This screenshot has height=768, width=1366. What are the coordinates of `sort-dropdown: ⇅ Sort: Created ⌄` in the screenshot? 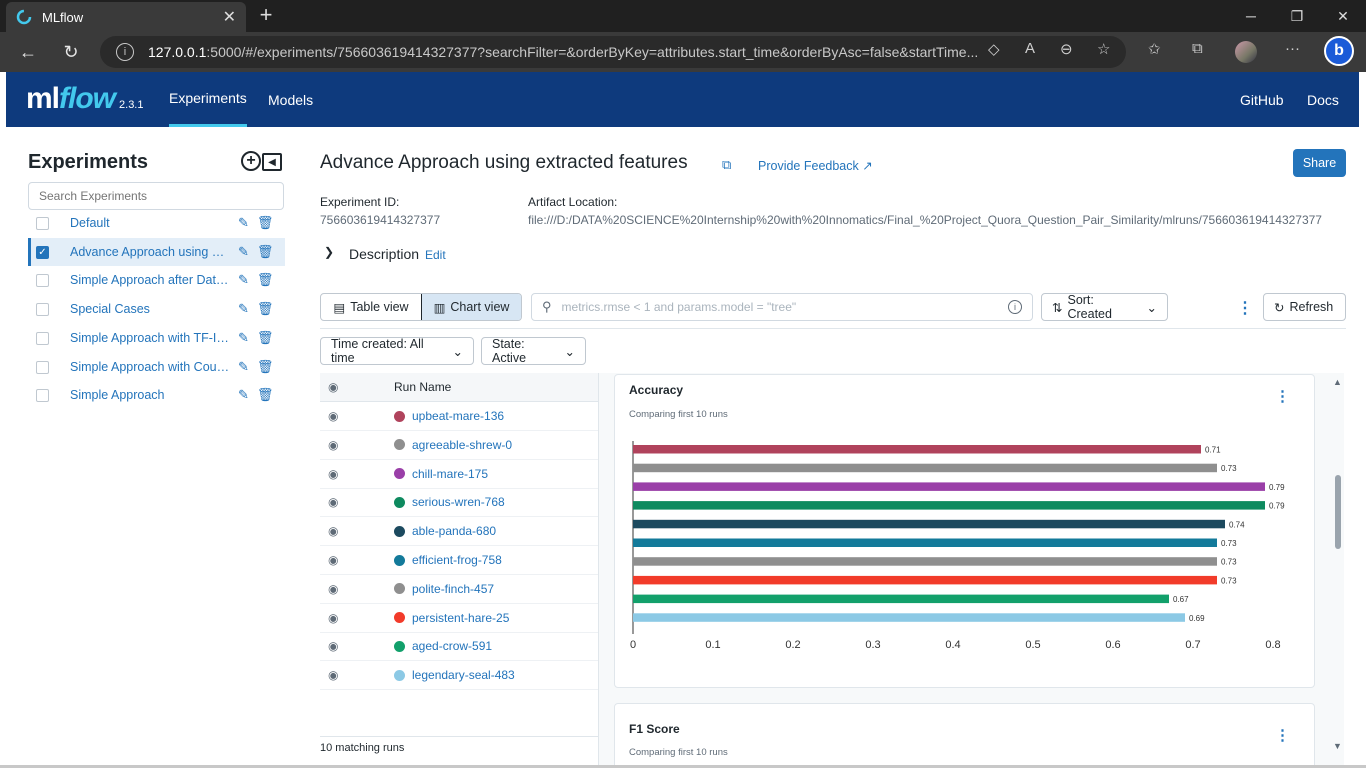 It's located at (1104, 307).